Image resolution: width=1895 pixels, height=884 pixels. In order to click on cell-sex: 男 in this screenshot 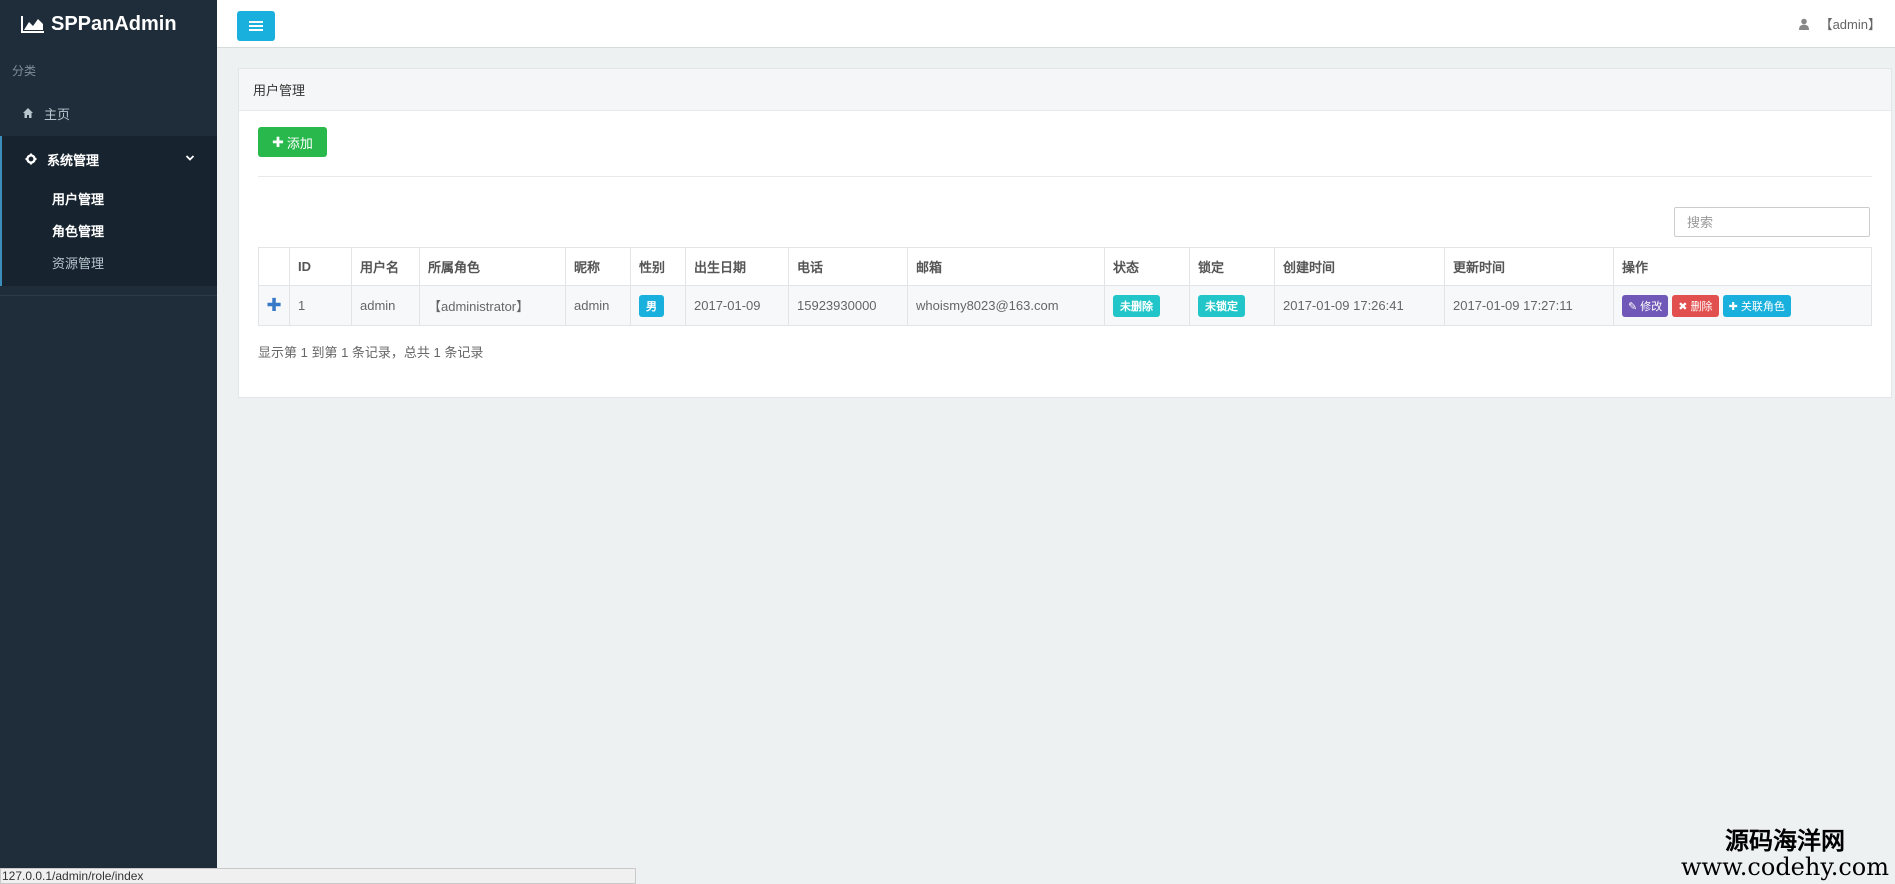, I will do `click(658, 305)`.